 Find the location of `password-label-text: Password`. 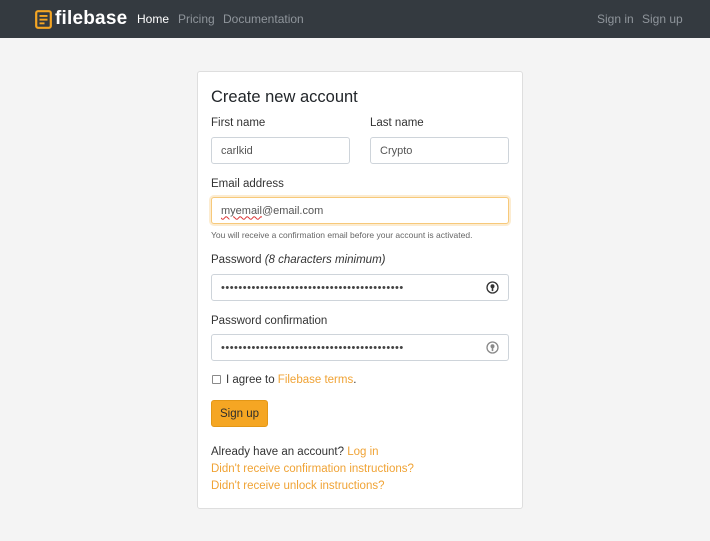

password-label-text: Password is located at coordinates (236, 260).